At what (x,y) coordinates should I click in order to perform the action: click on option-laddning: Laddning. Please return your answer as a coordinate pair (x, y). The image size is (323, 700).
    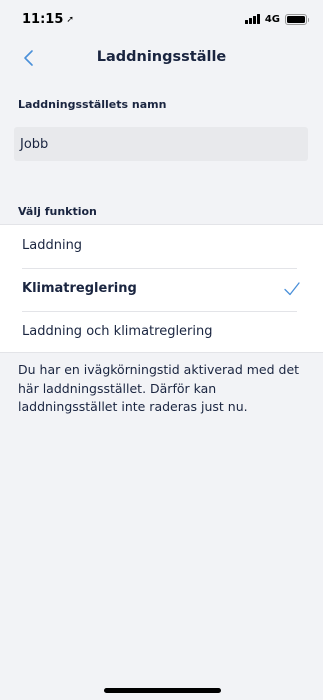
    Looking at the image, I should click on (161, 246).